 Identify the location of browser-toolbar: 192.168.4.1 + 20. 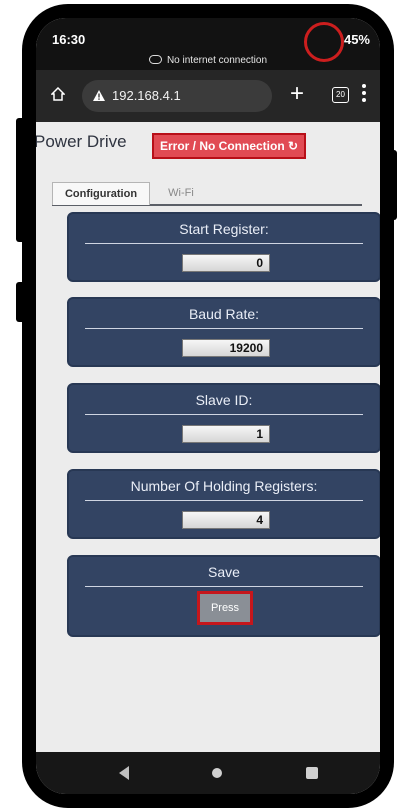
(208, 96).